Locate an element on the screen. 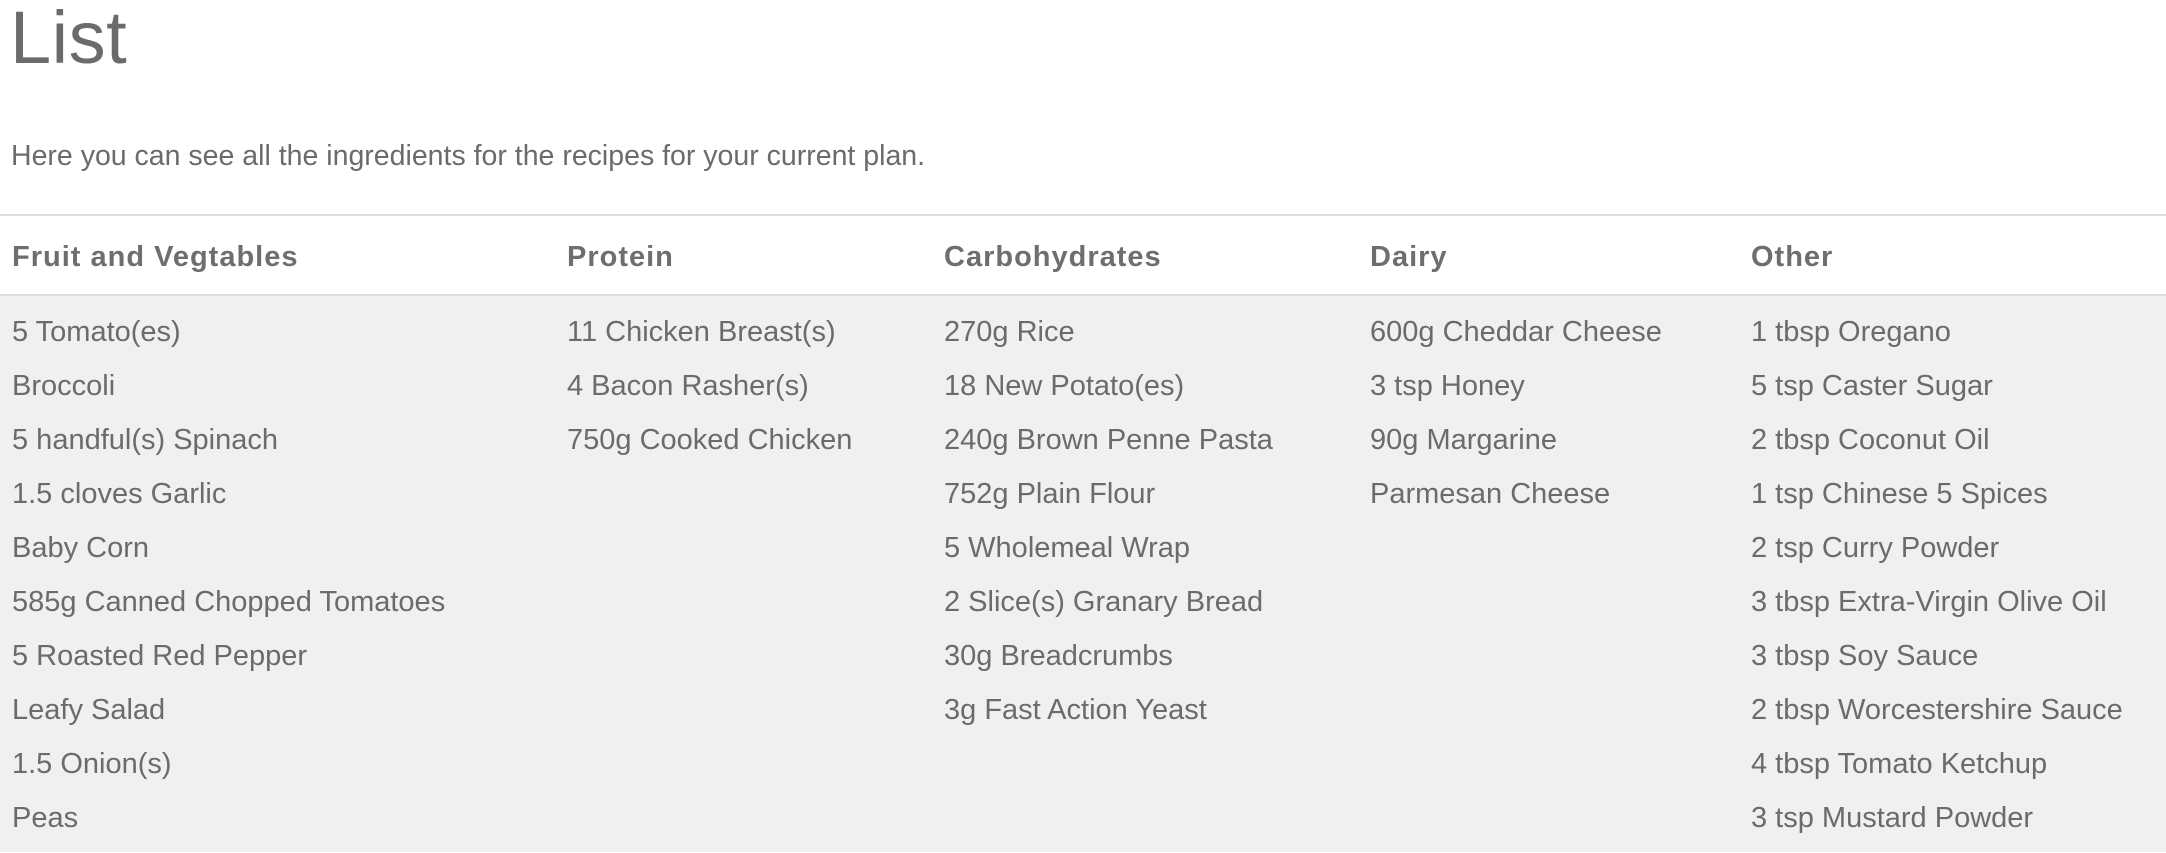 This screenshot has height=853, width=2166. ingredient-item: 2 tsp Curry Powder is located at coordinates (1875, 548).